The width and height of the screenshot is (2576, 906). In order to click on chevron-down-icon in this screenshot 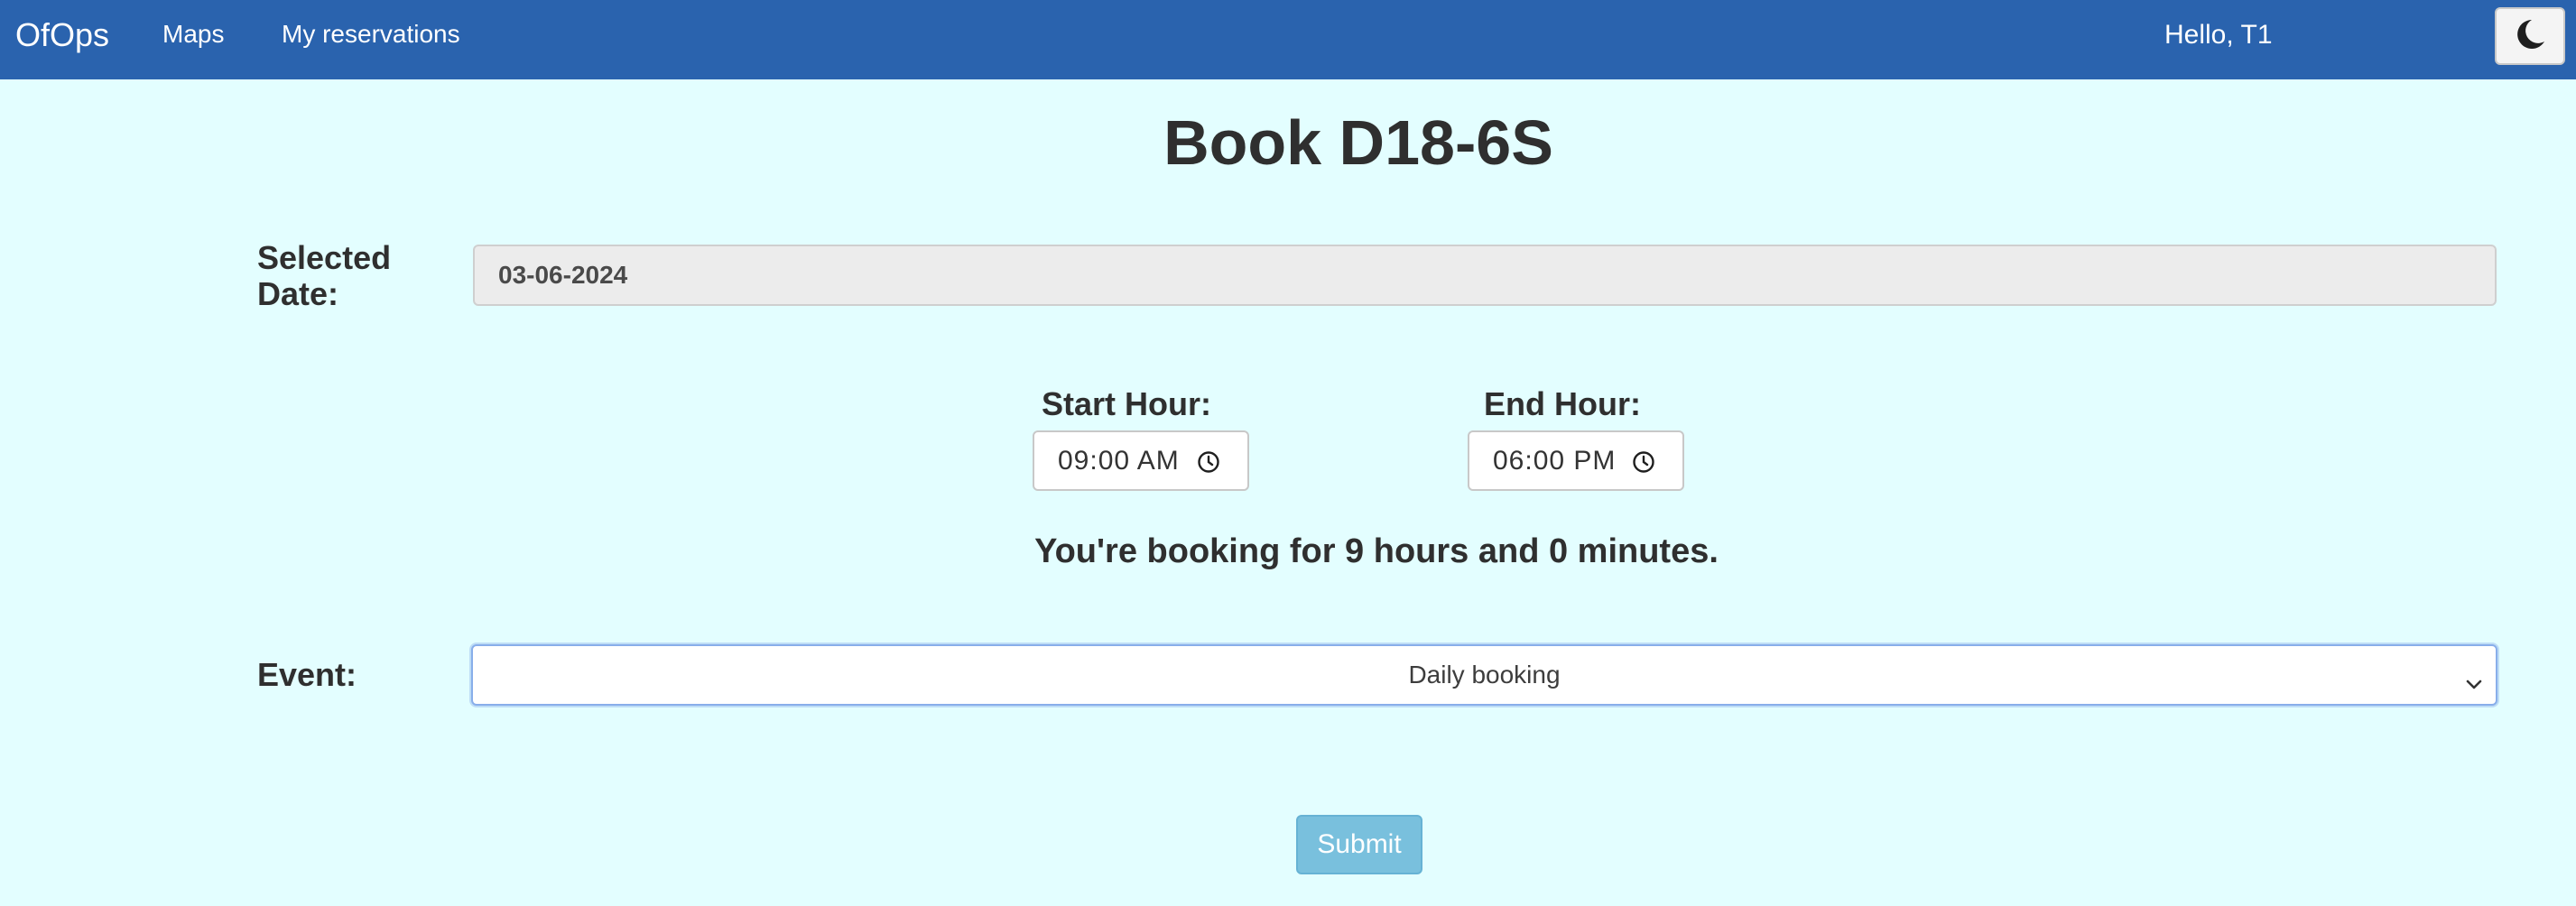, I will do `click(2474, 683)`.